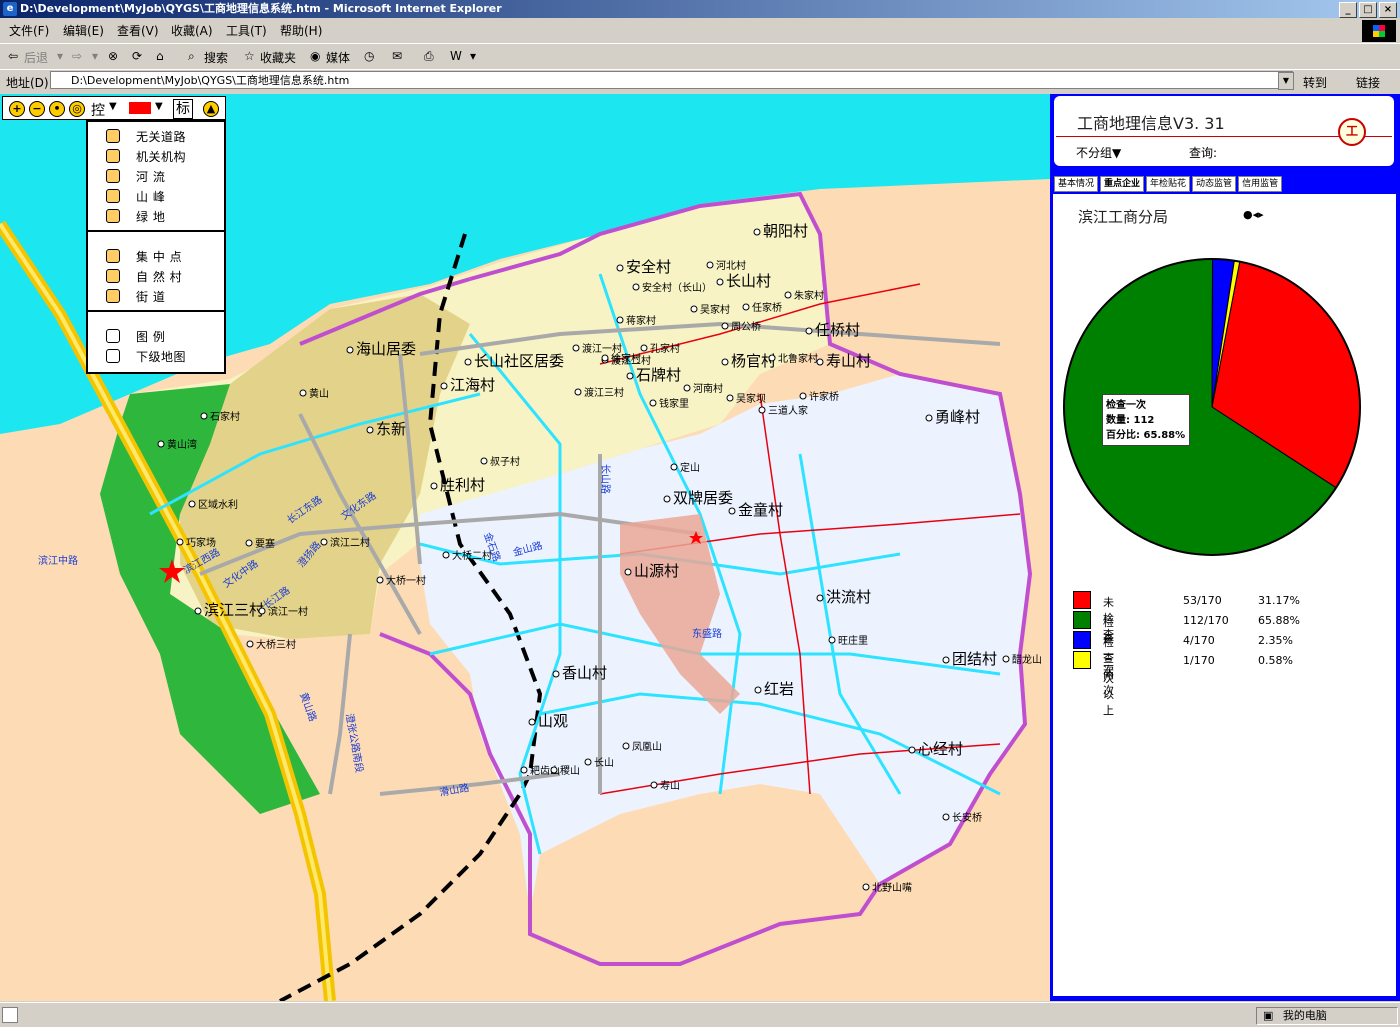  Describe the element at coordinates (788, 410) in the screenshot. I see `place-label: 三道人家` at that location.